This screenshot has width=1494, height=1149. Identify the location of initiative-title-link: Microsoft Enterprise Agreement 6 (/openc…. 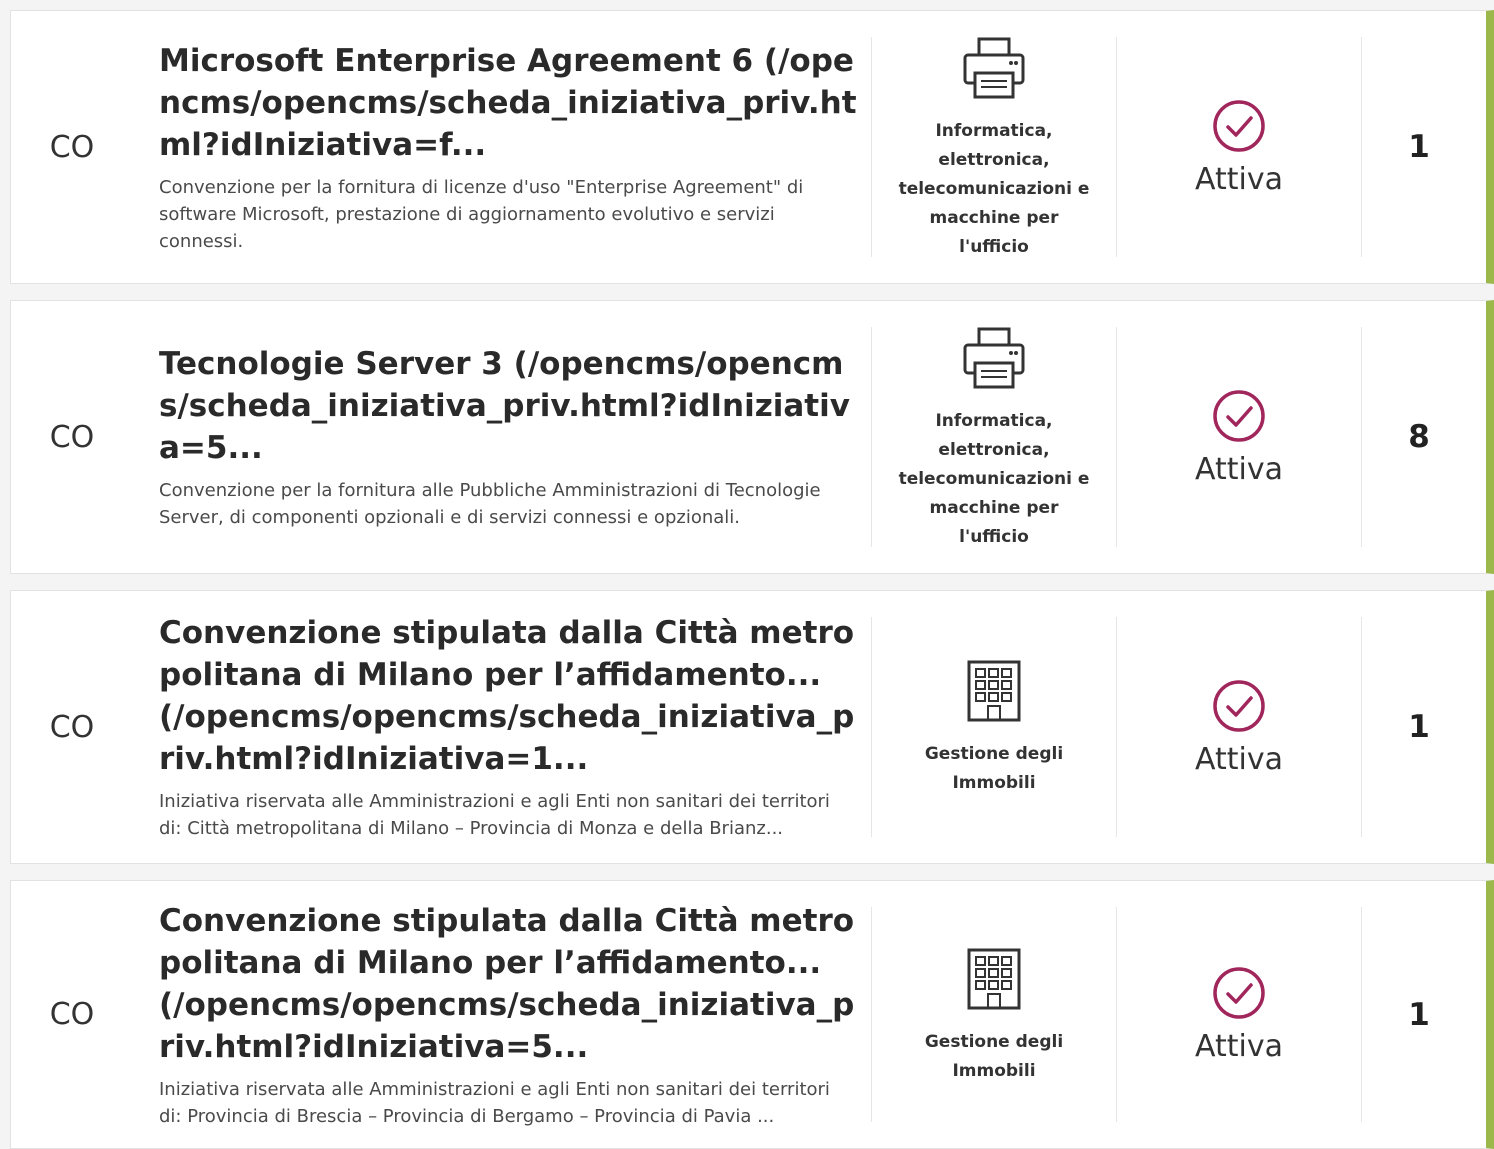
(508, 103).